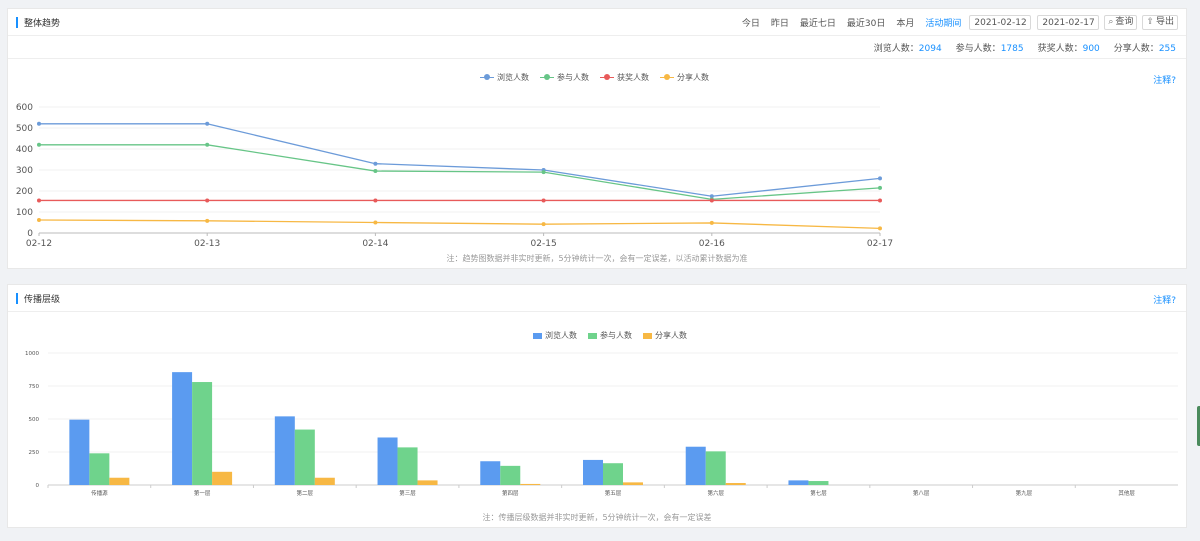 Image resolution: width=1200 pixels, height=541 pixels. What do you see at coordinates (202, 493) in the screenshot?
I see `x-tick-label: 第一层` at bounding box center [202, 493].